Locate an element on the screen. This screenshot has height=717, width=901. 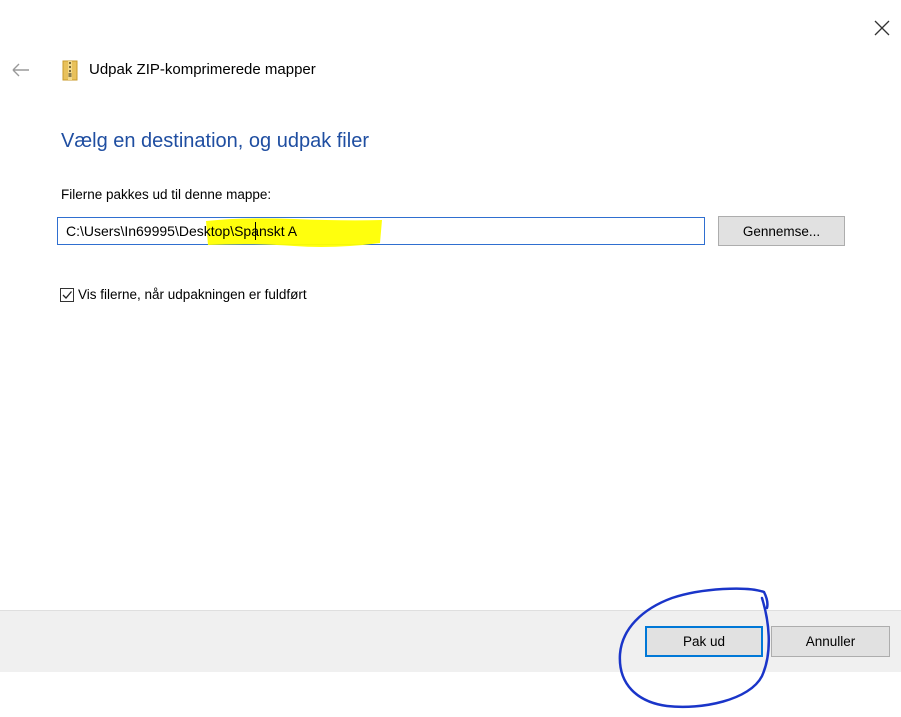
show-files-checkbox is located at coordinates (67, 294).